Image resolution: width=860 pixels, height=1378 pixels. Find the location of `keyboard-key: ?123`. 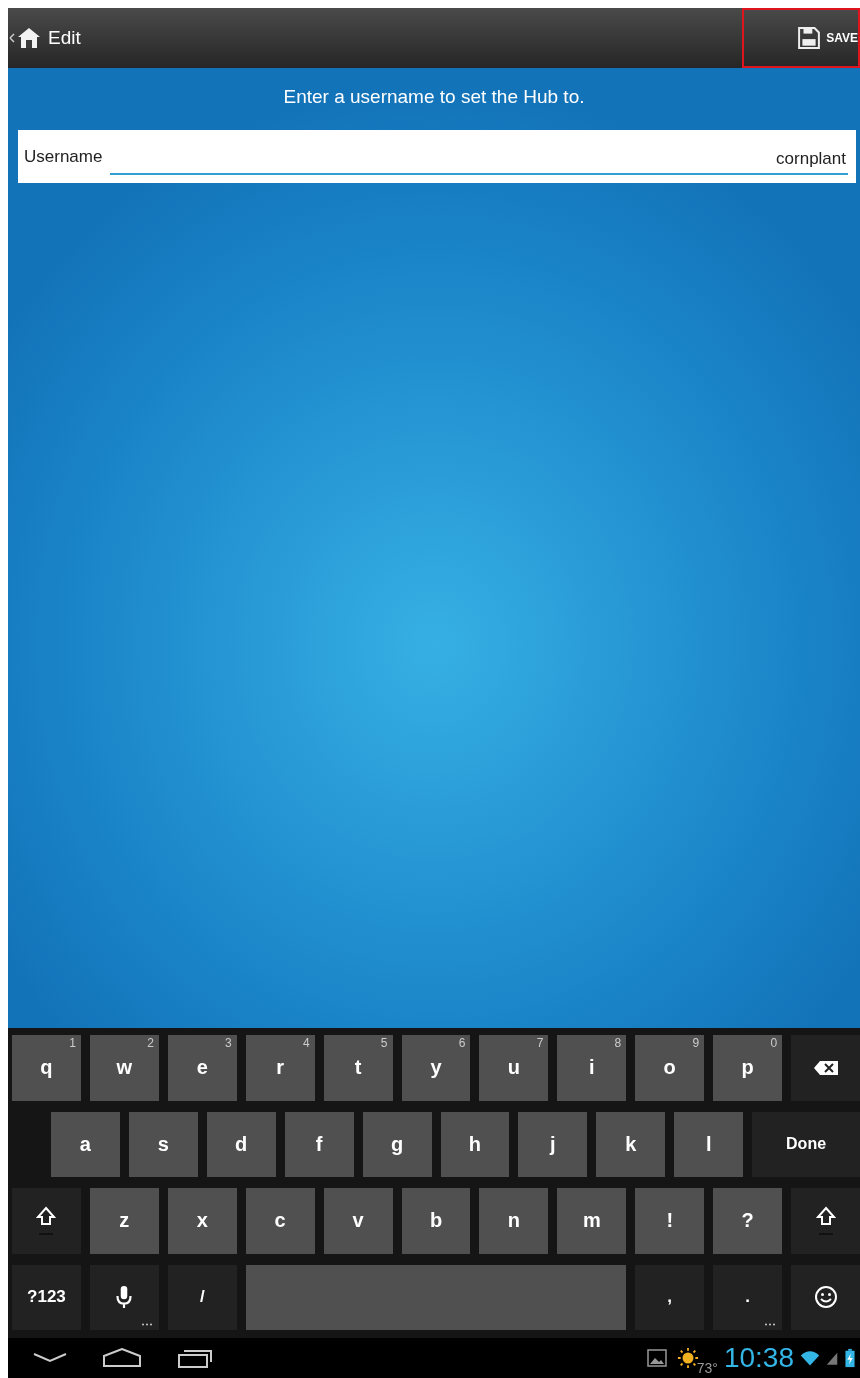

keyboard-key: ?123 is located at coordinates (46, 1297).